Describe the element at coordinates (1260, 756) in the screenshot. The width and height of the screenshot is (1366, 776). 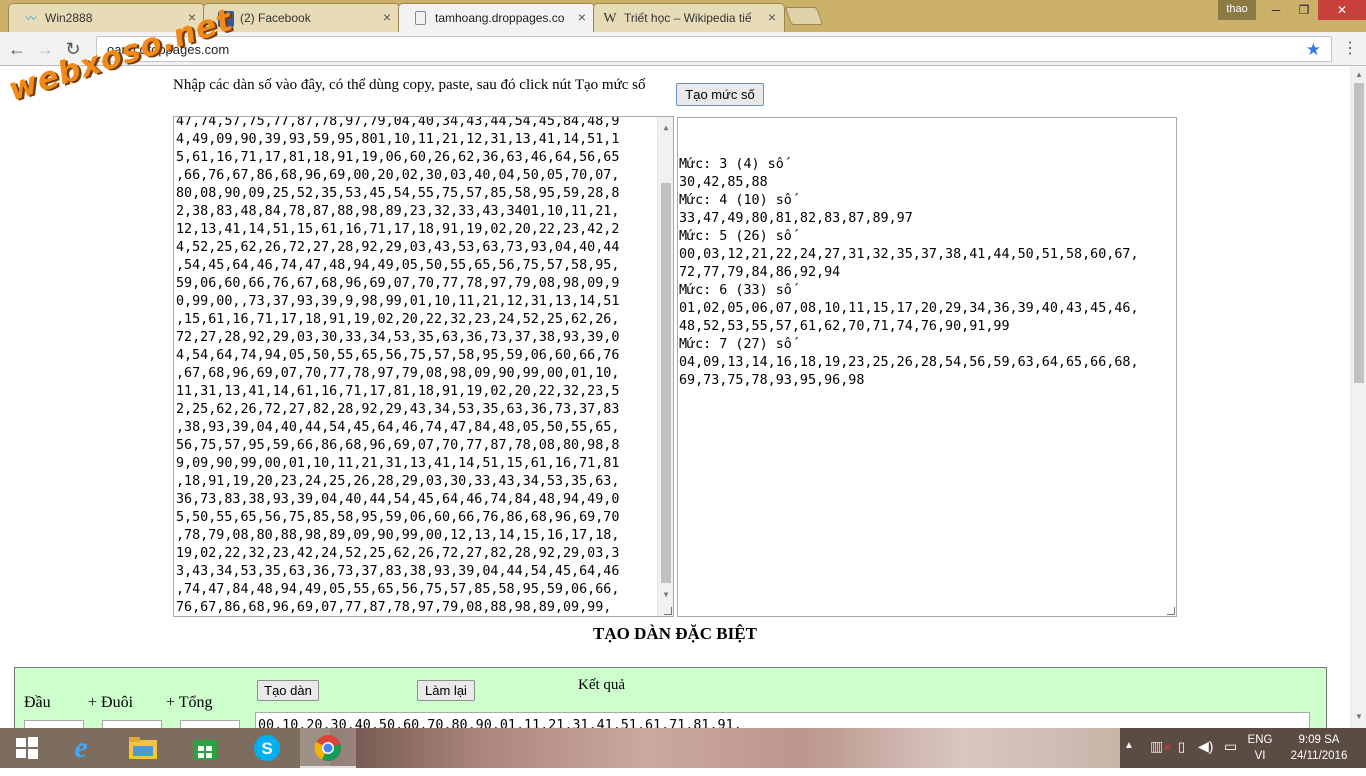
I see `language-bottom: VI` at that location.